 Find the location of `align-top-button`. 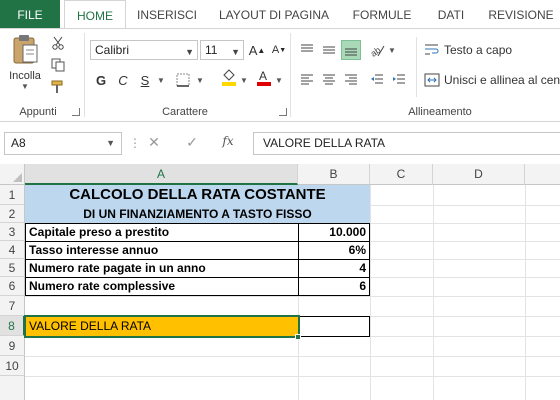

align-top-button is located at coordinates (307, 50).